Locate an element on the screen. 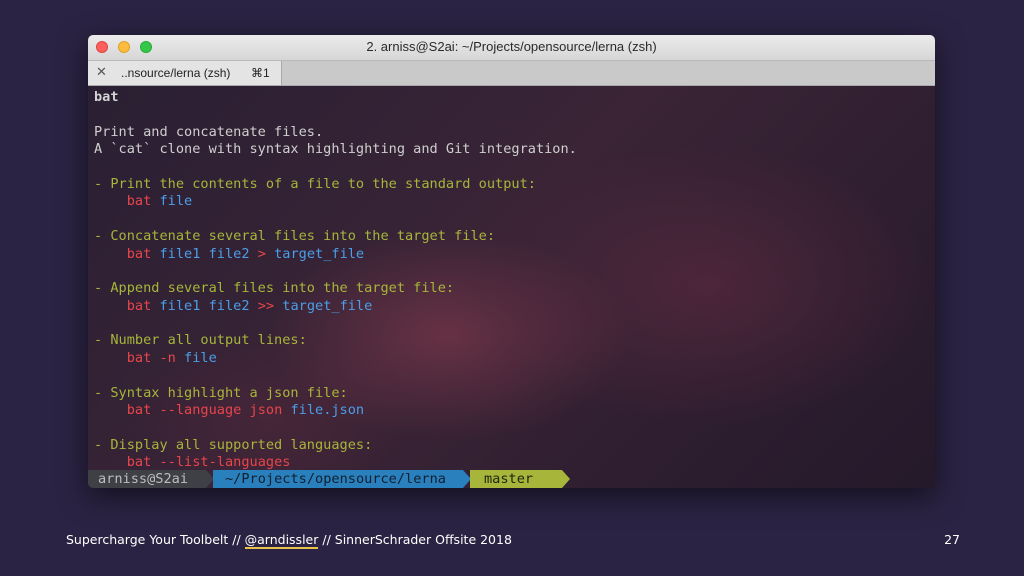  example-description: - Number all output lines: is located at coordinates (200, 340).